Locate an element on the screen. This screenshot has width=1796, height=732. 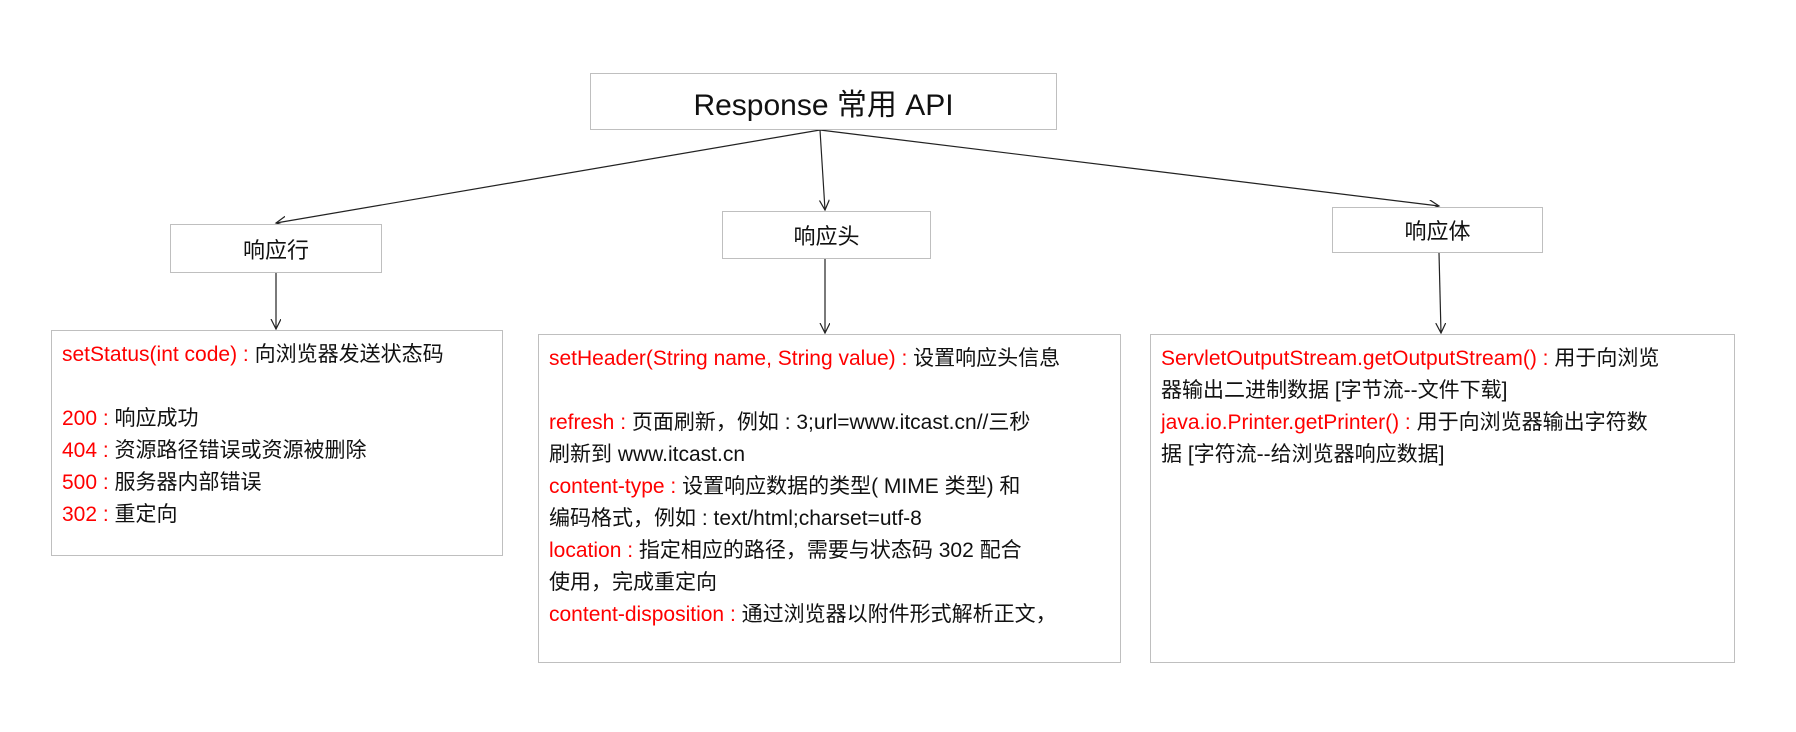
node-response-body: 响应体 is located at coordinates (1437, 230).